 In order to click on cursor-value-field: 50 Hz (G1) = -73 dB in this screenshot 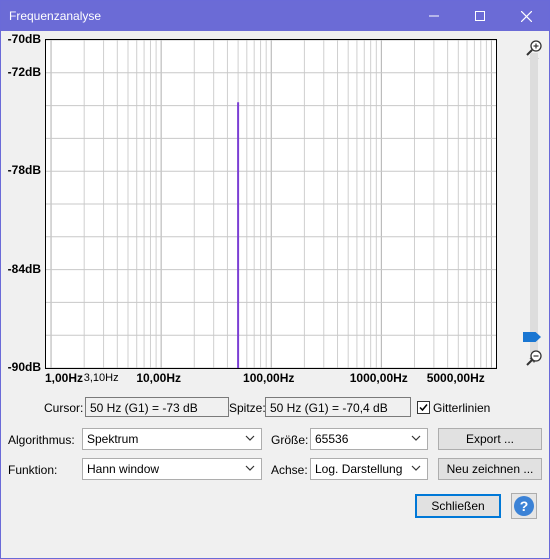, I will do `click(157, 407)`.